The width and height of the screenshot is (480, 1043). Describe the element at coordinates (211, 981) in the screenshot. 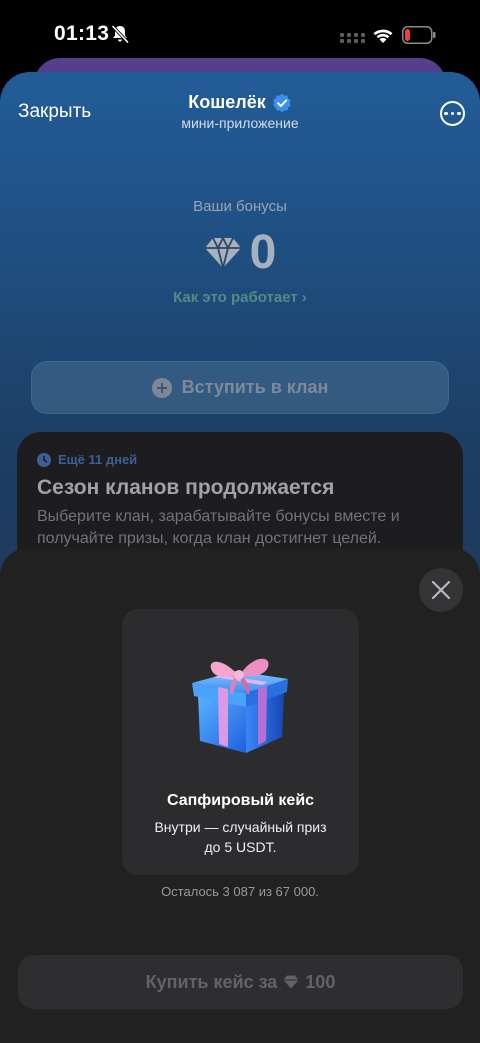

I see `buy-case-label: Купить кейс за` at that location.